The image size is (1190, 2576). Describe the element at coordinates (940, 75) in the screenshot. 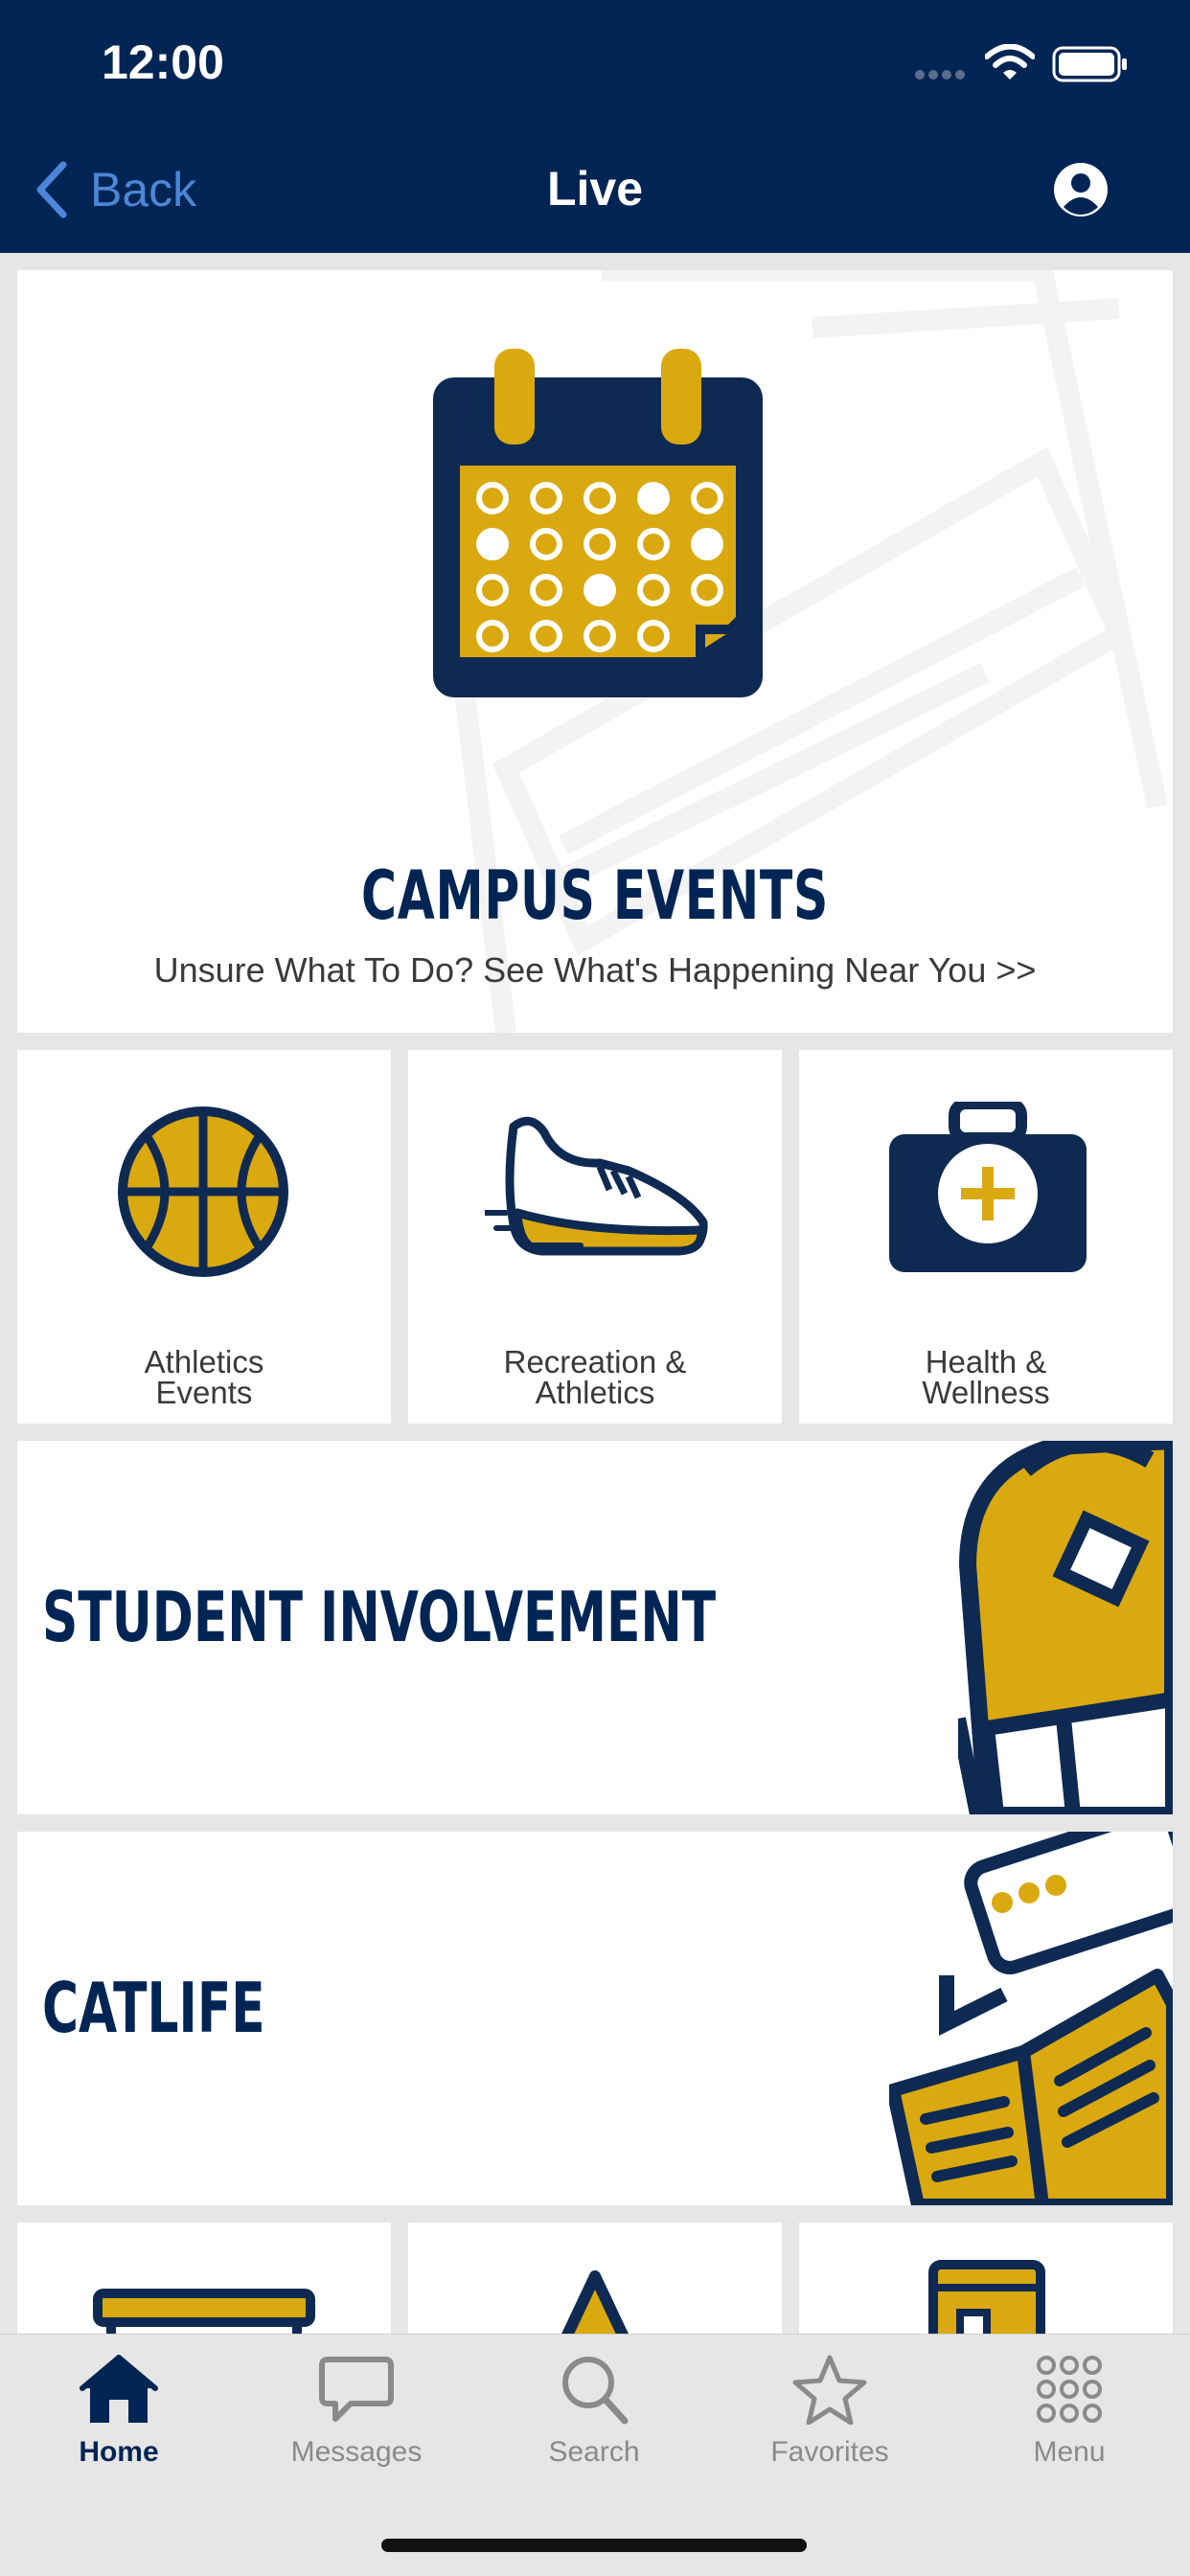

I see `signal-icon` at that location.